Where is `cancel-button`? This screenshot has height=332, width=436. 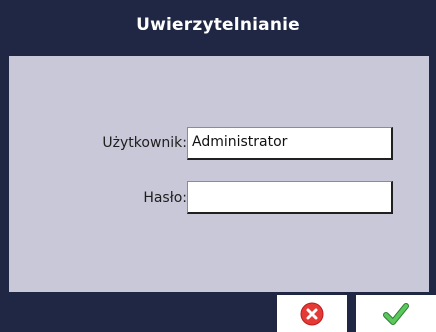 cancel-button is located at coordinates (312, 313).